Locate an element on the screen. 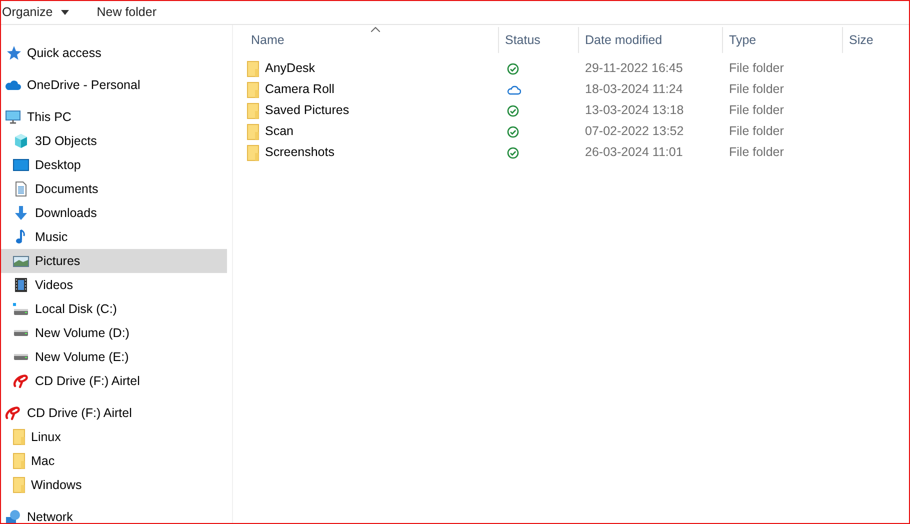 The image size is (910, 524). date-cell: 26-03-2024 11:01 is located at coordinates (634, 152).